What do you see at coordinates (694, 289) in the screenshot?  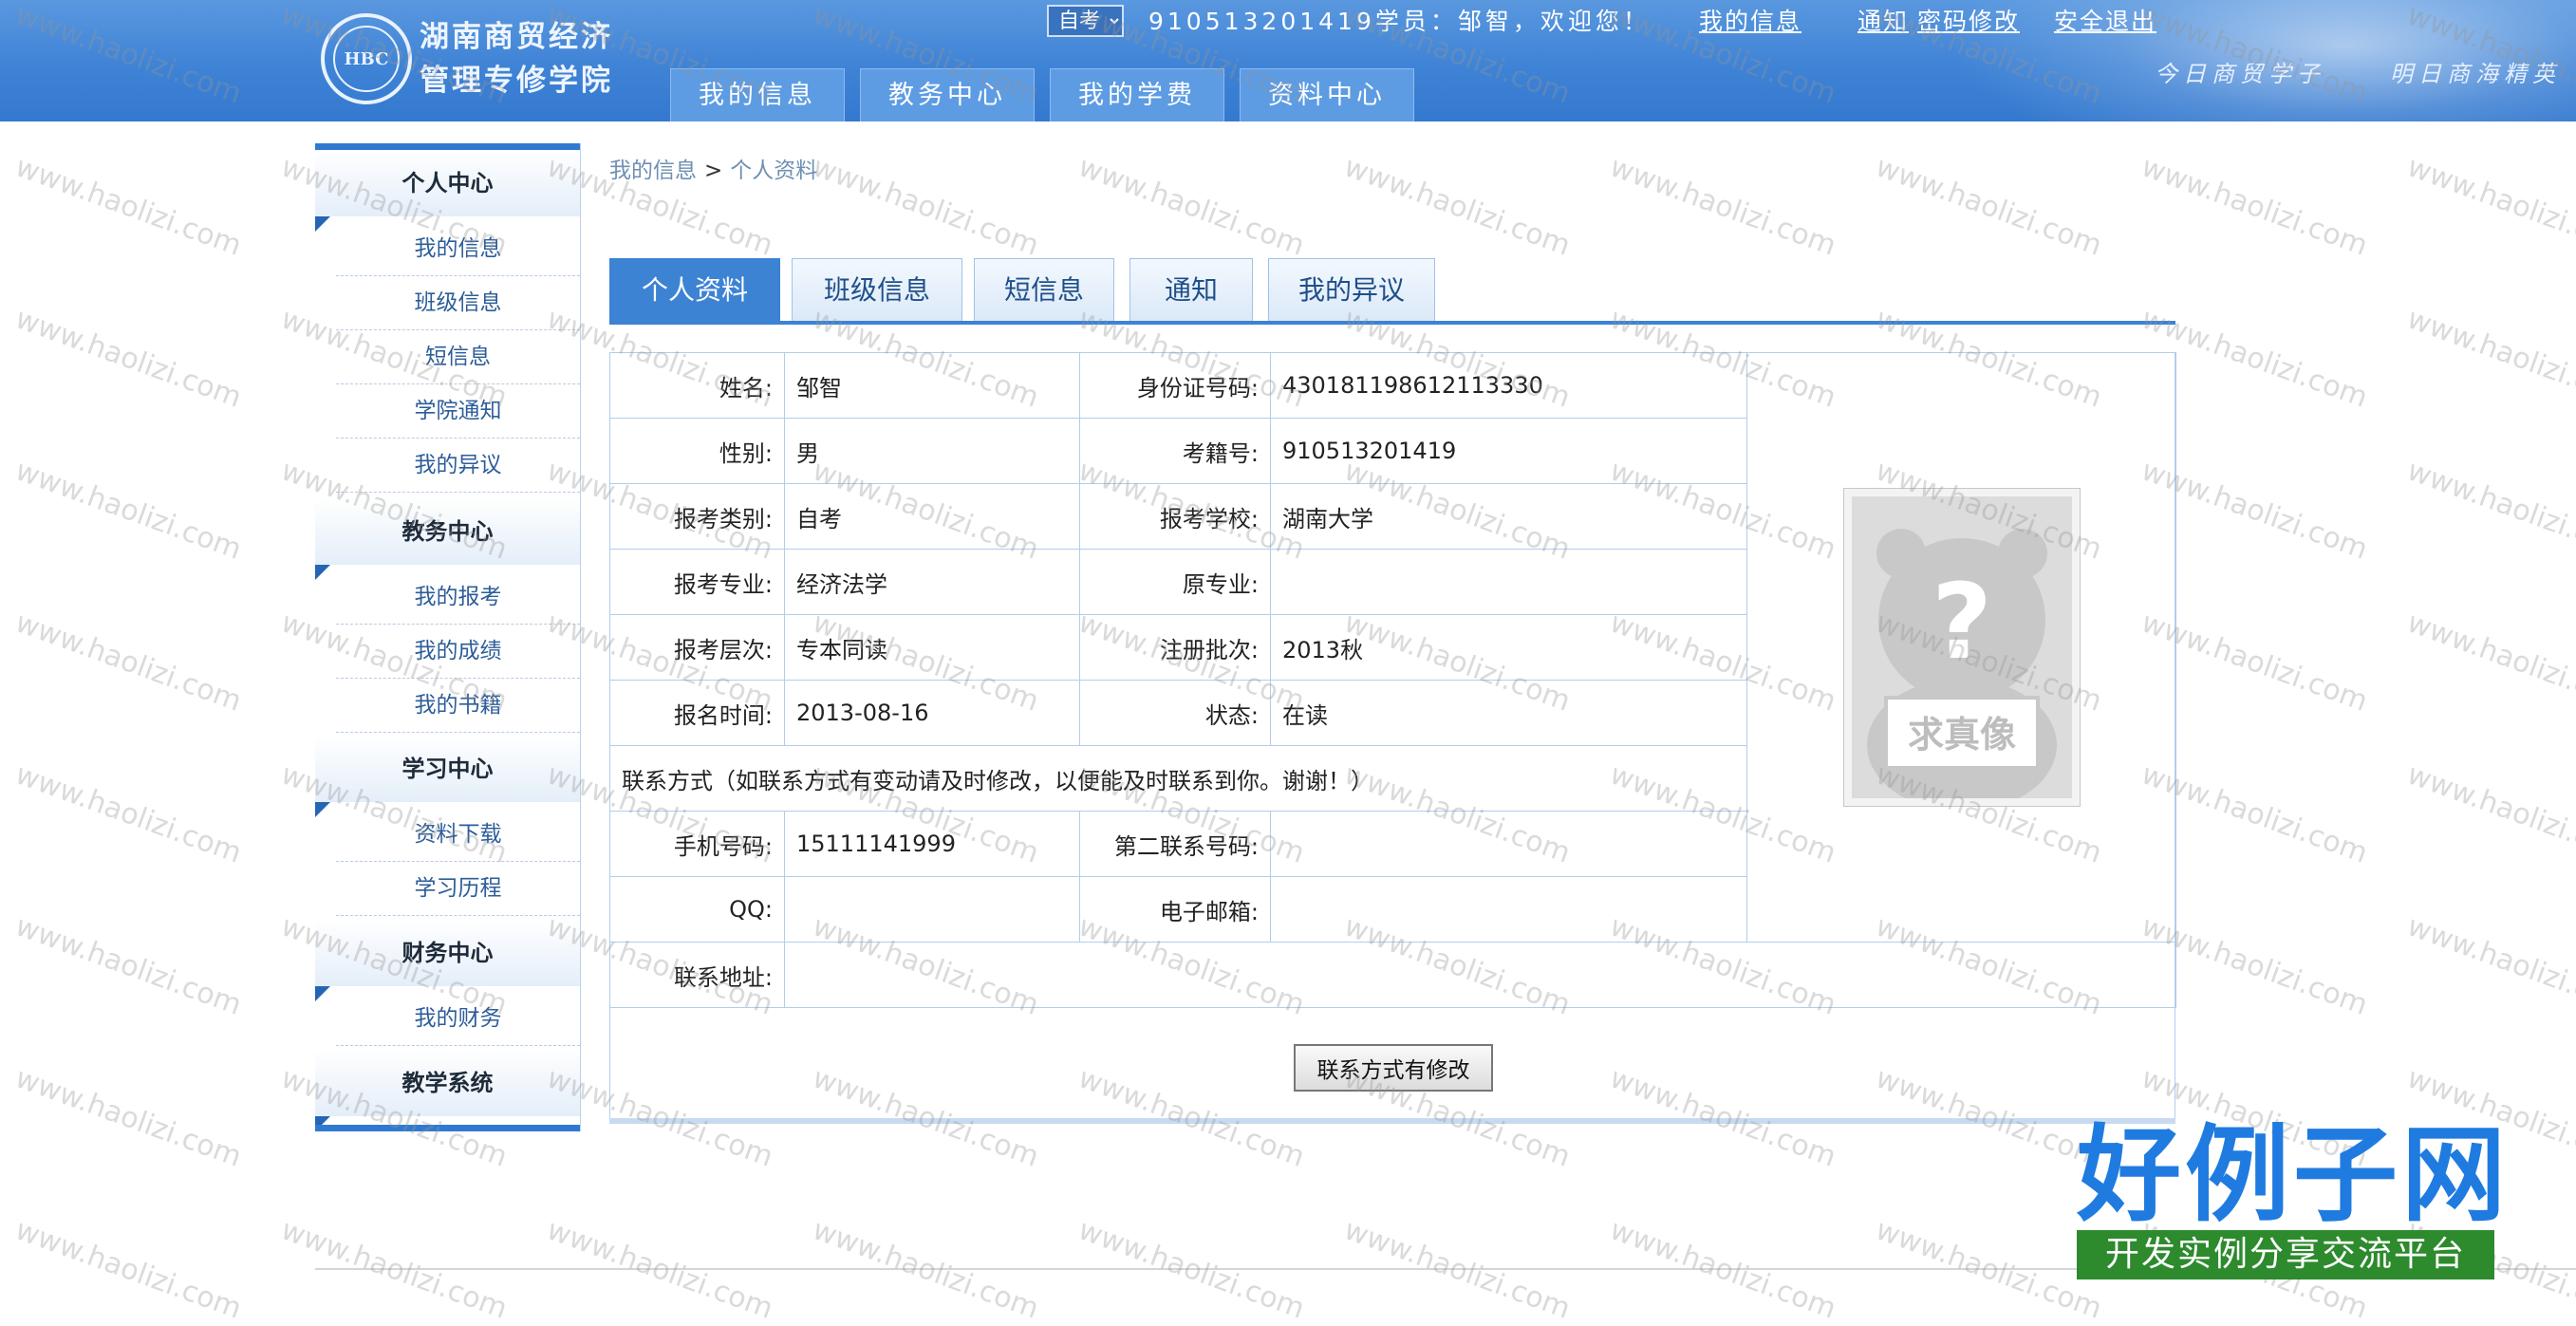 I see `tab-personal-profile: 个人资料` at bounding box center [694, 289].